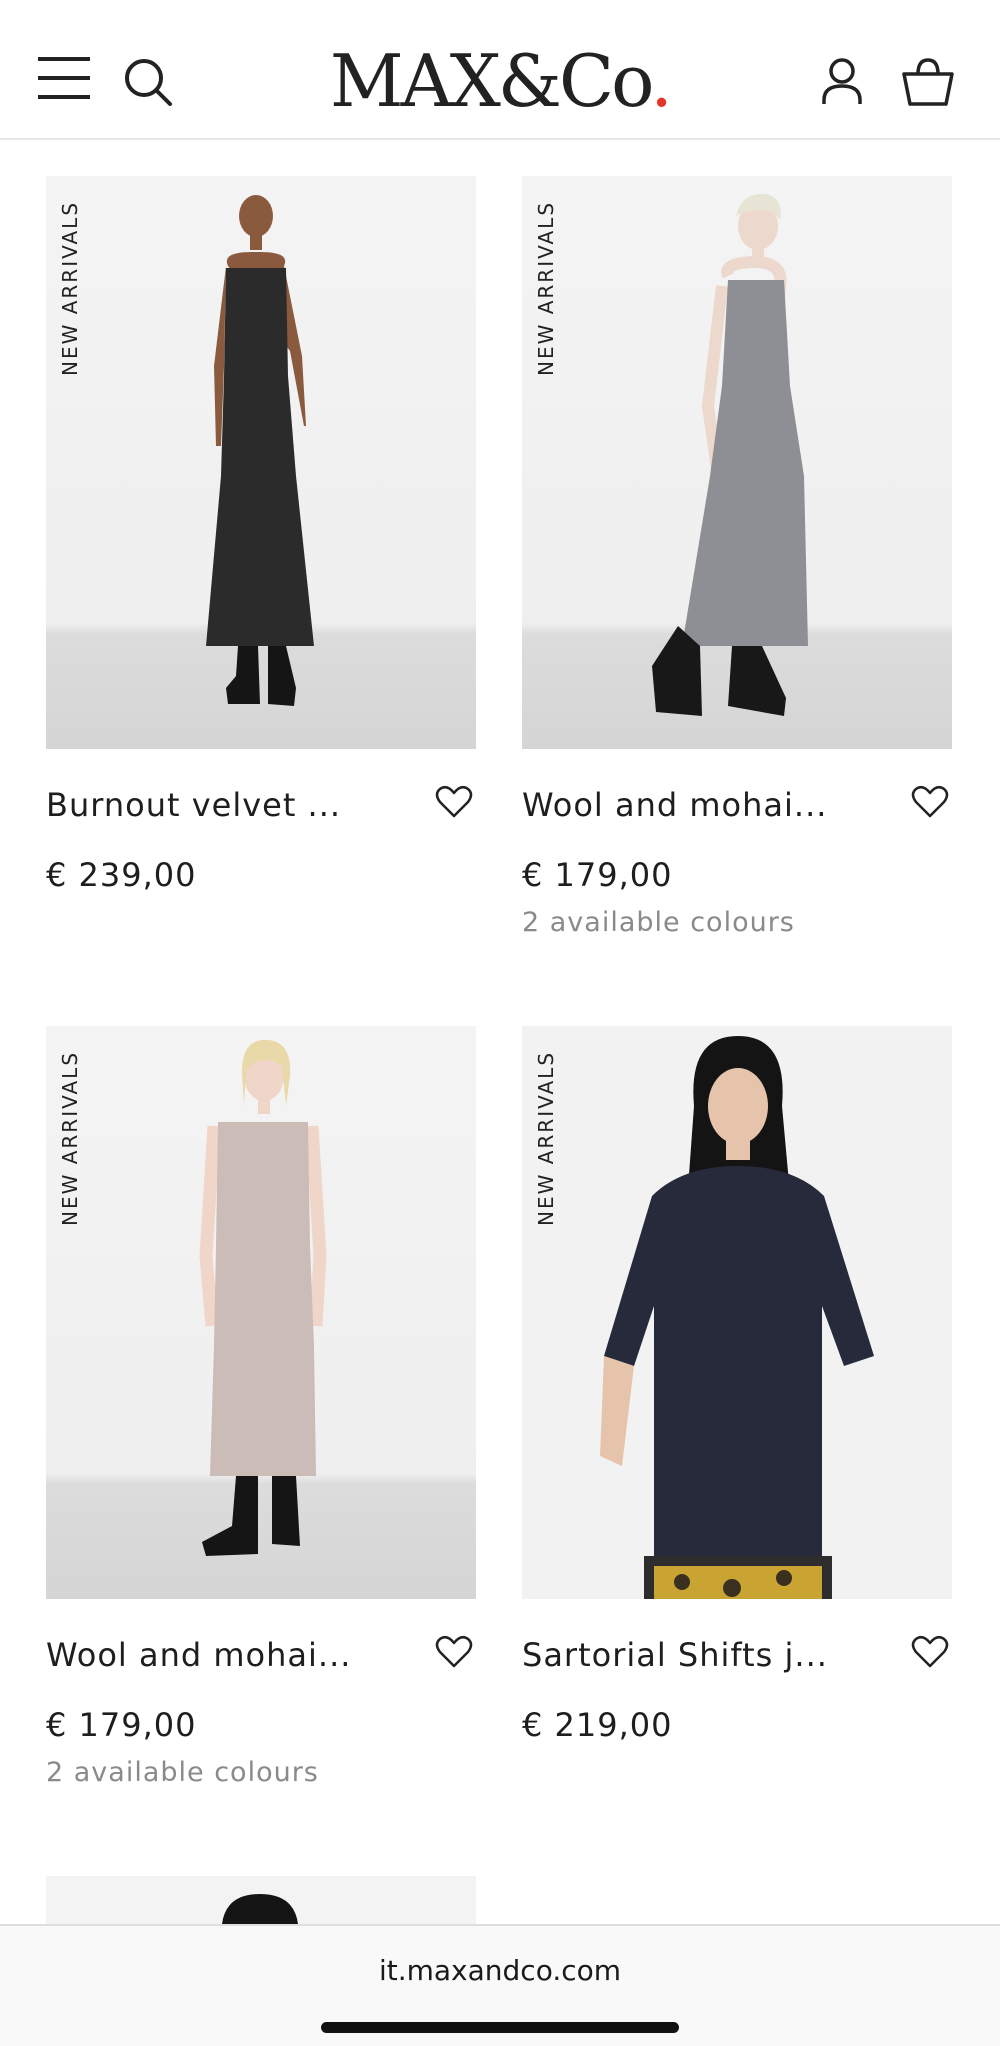 The height and width of the screenshot is (2046, 1000). Describe the element at coordinates (500, 1970) in the screenshot. I see `url-text: it.maxandco.com` at that location.